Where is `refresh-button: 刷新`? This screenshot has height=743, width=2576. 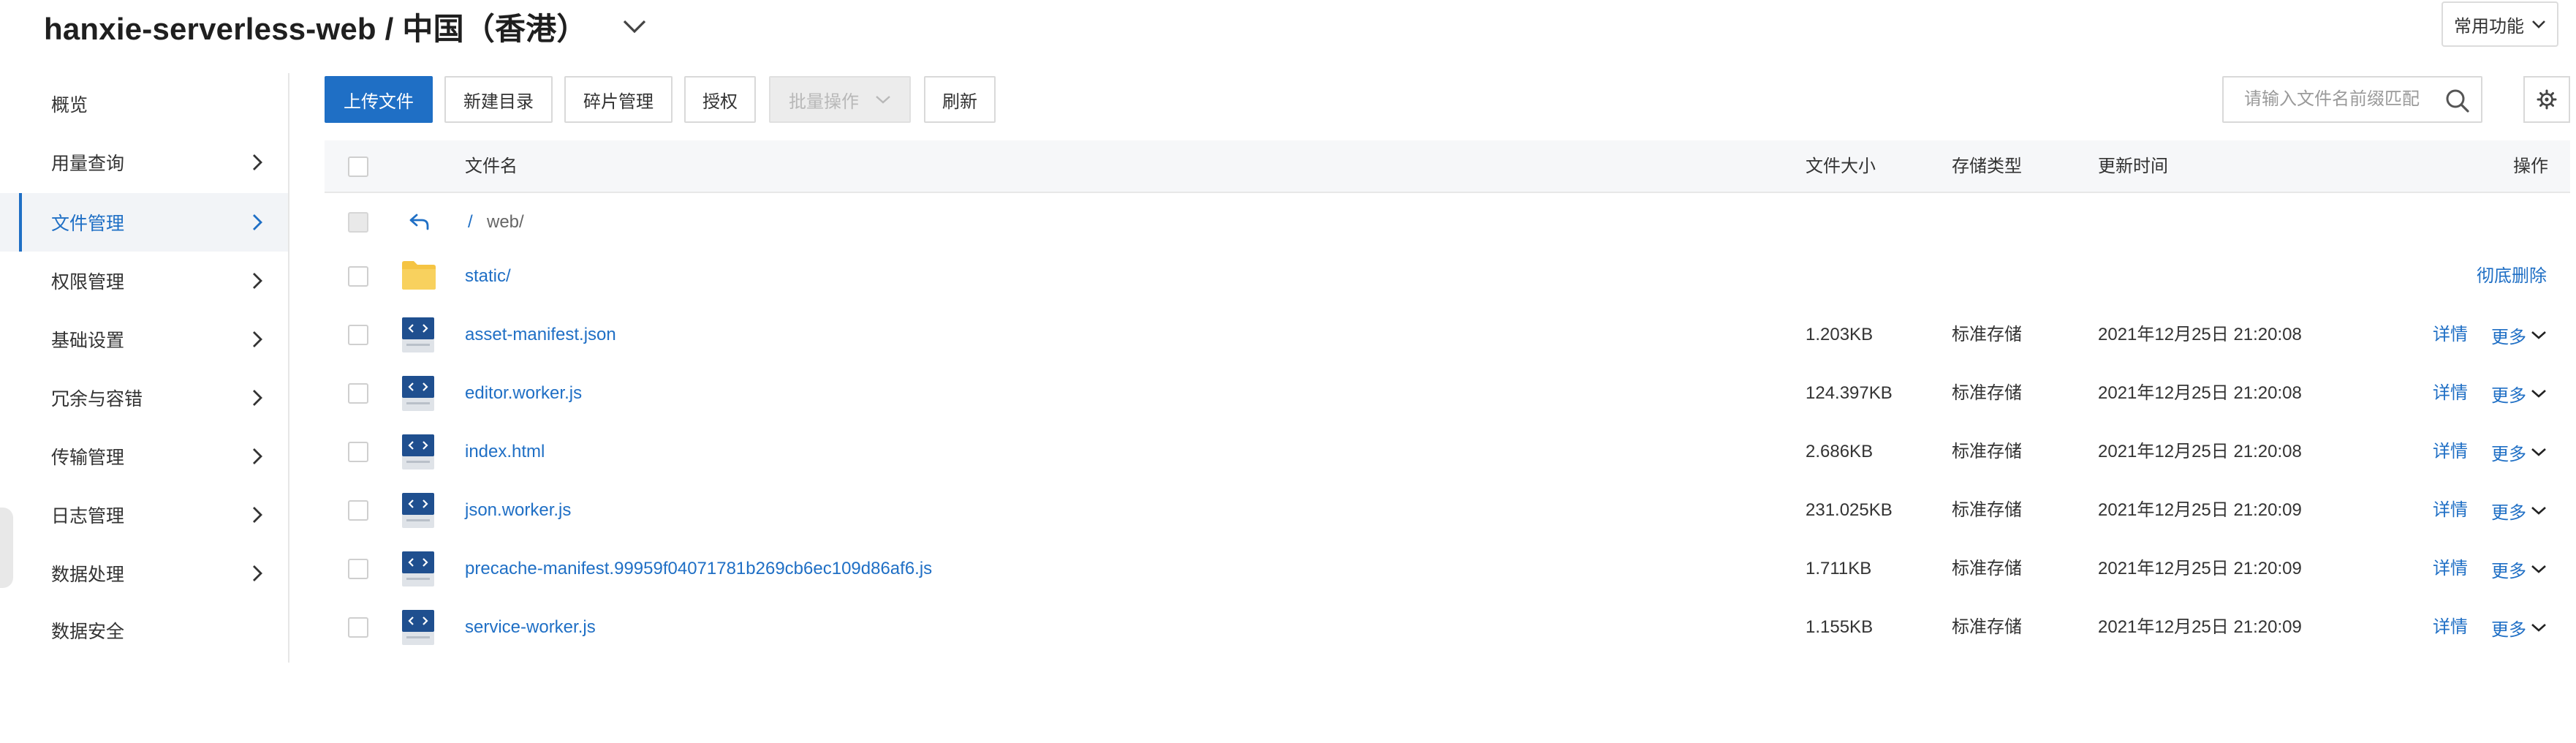 refresh-button: 刷新 is located at coordinates (960, 99).